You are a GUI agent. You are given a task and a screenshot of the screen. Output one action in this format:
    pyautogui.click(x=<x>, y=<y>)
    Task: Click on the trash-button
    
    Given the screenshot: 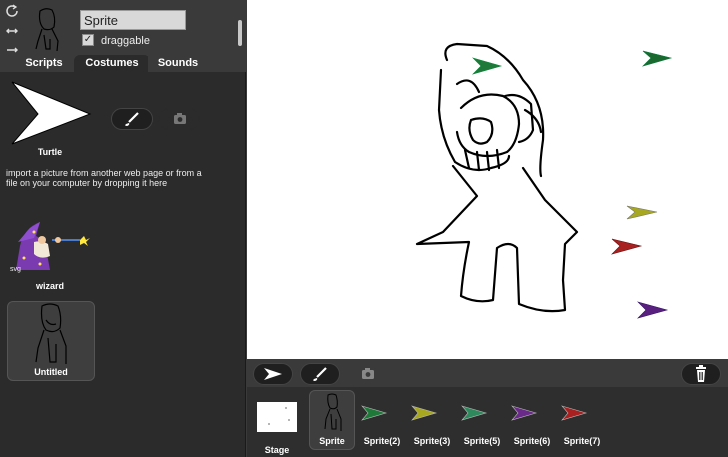 What is the action you would take?
    pyautogui.click(x=701, y=374)
    